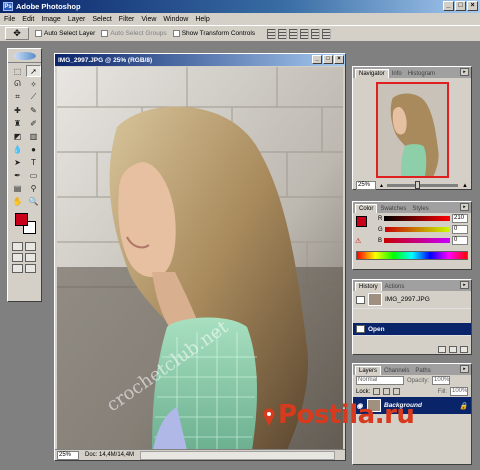  I want to click on hand-tool-icon: ✋, so click(17, 201).